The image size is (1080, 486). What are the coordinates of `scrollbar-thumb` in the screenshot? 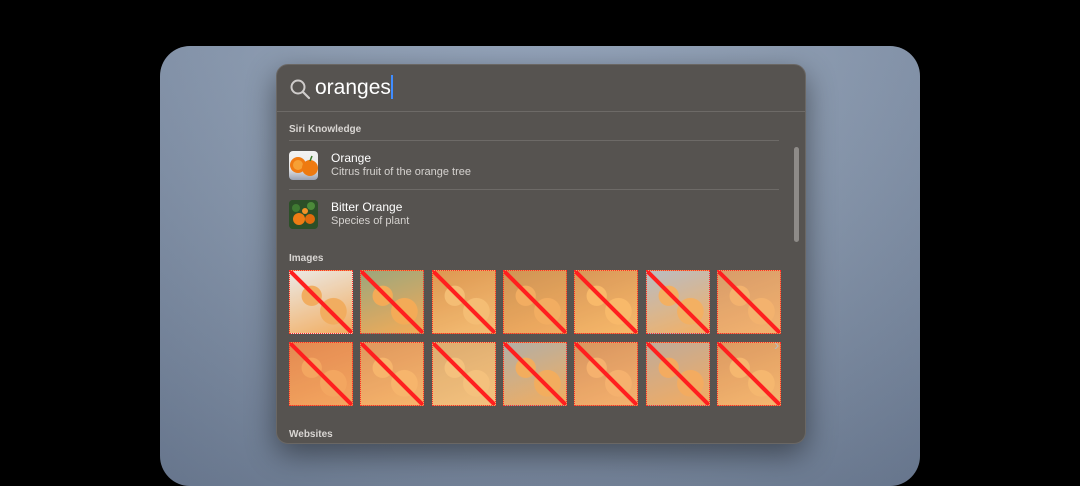 It's located at (796, 194).